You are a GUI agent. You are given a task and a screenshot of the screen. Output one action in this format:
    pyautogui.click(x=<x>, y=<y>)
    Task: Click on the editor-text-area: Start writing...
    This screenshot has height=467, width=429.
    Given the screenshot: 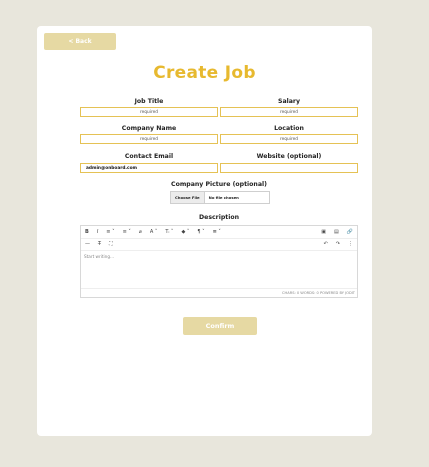 What is the action you would take?
    pyautogui.click(x=219, y=269)
    